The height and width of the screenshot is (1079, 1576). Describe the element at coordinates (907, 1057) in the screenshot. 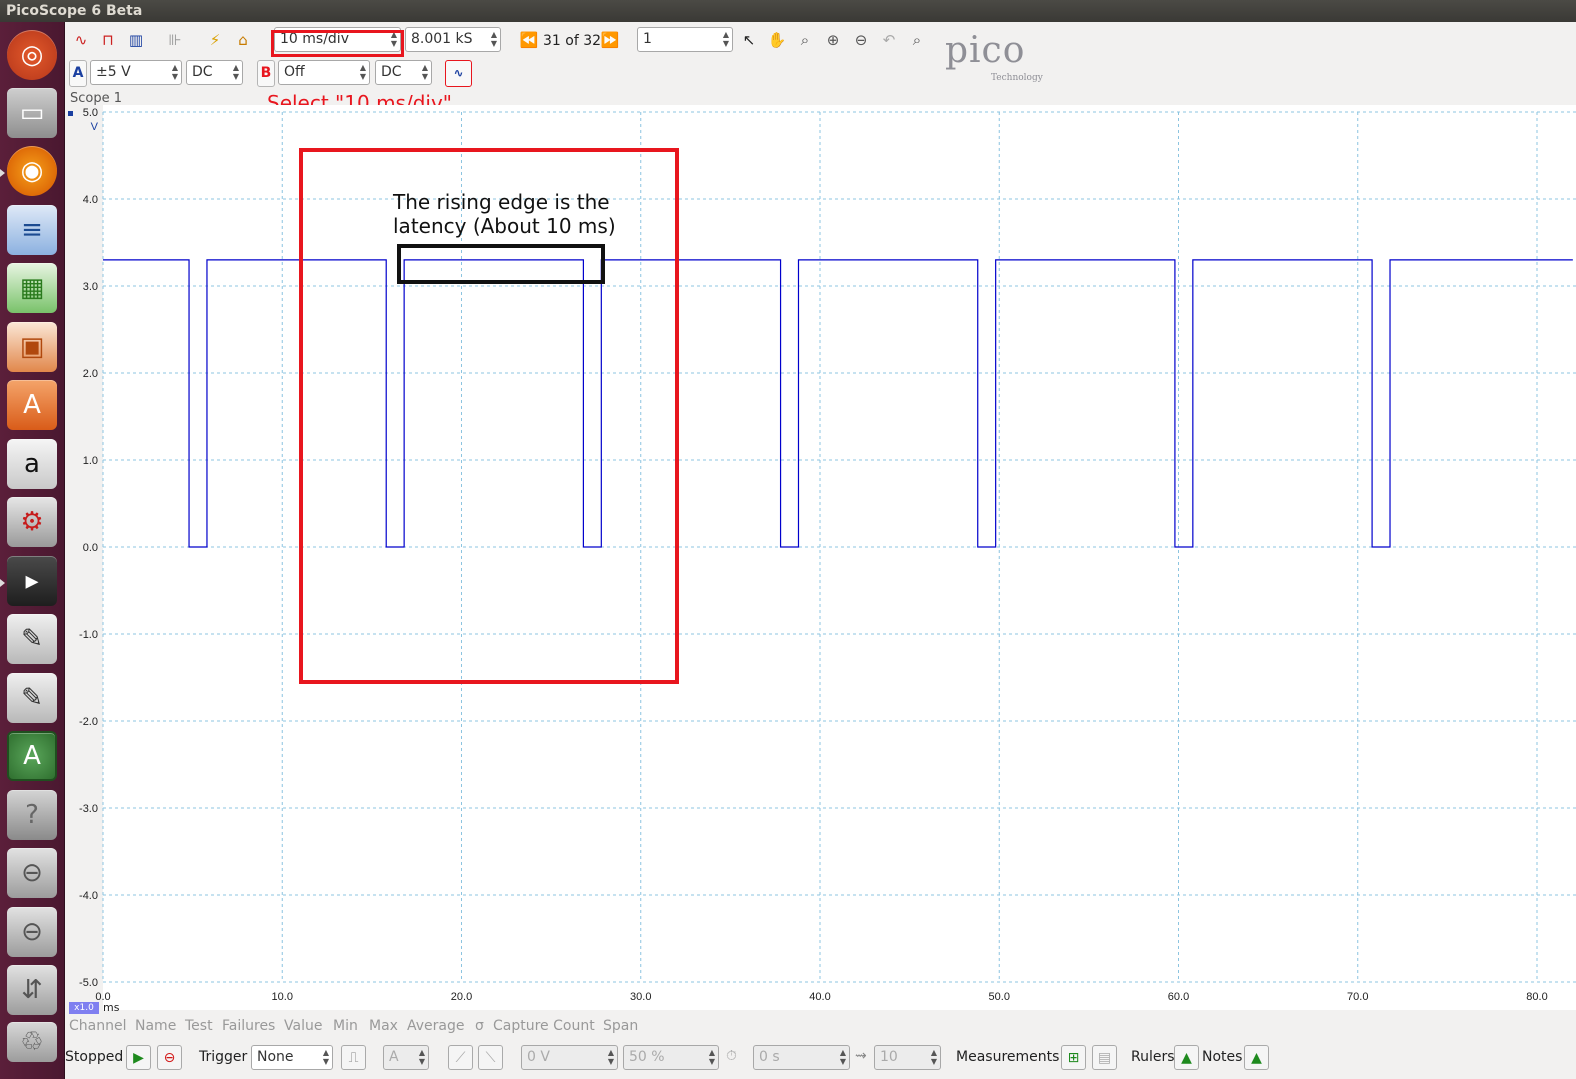

I see `rapid-count-input: 10 ▲ ▼` at that location.